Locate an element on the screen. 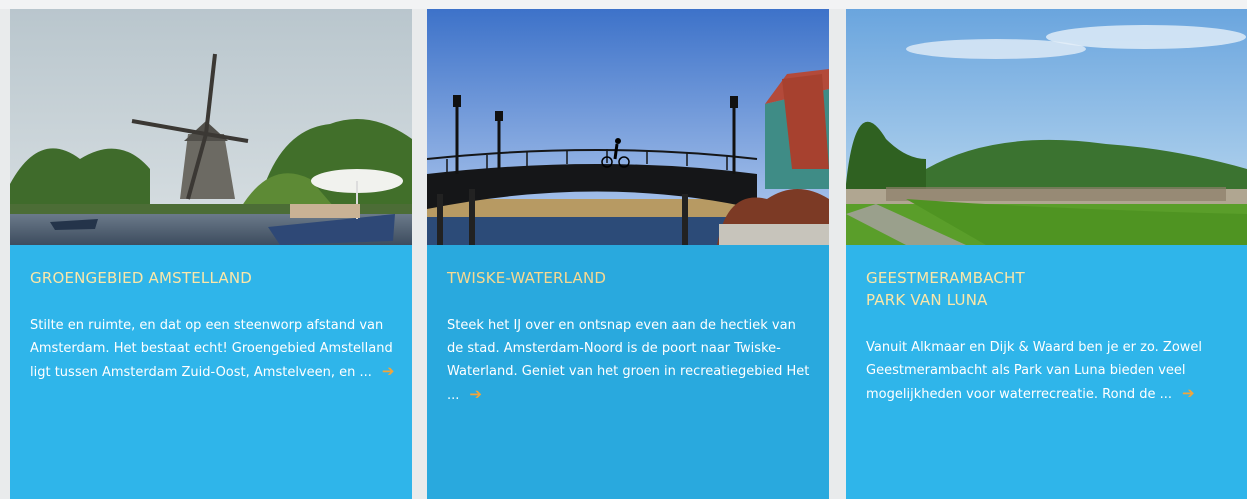 The width and height of the screenshot is (1247, 499). card-title: GROENGEBIED AMSTELLAND is located at coordinates (141, 278).